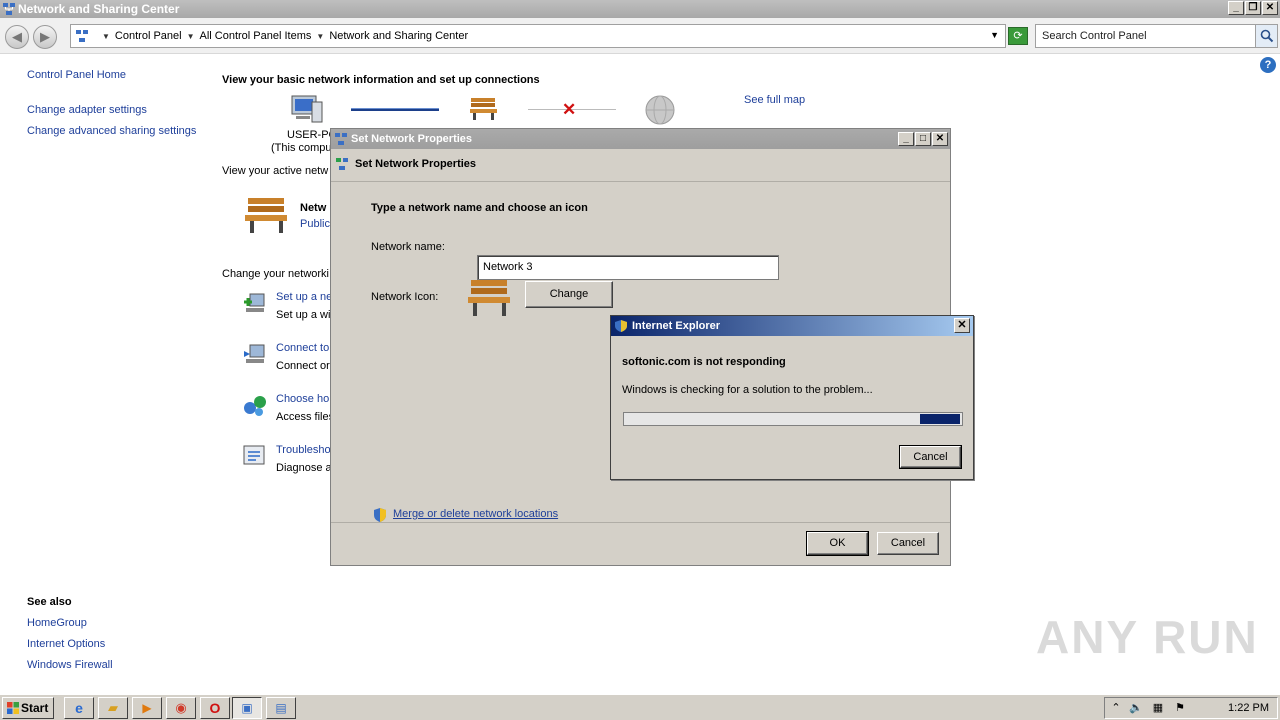 The width and height of the screenshot is (1280, 720). I want to click on network-center-icon, so click(9, 9).